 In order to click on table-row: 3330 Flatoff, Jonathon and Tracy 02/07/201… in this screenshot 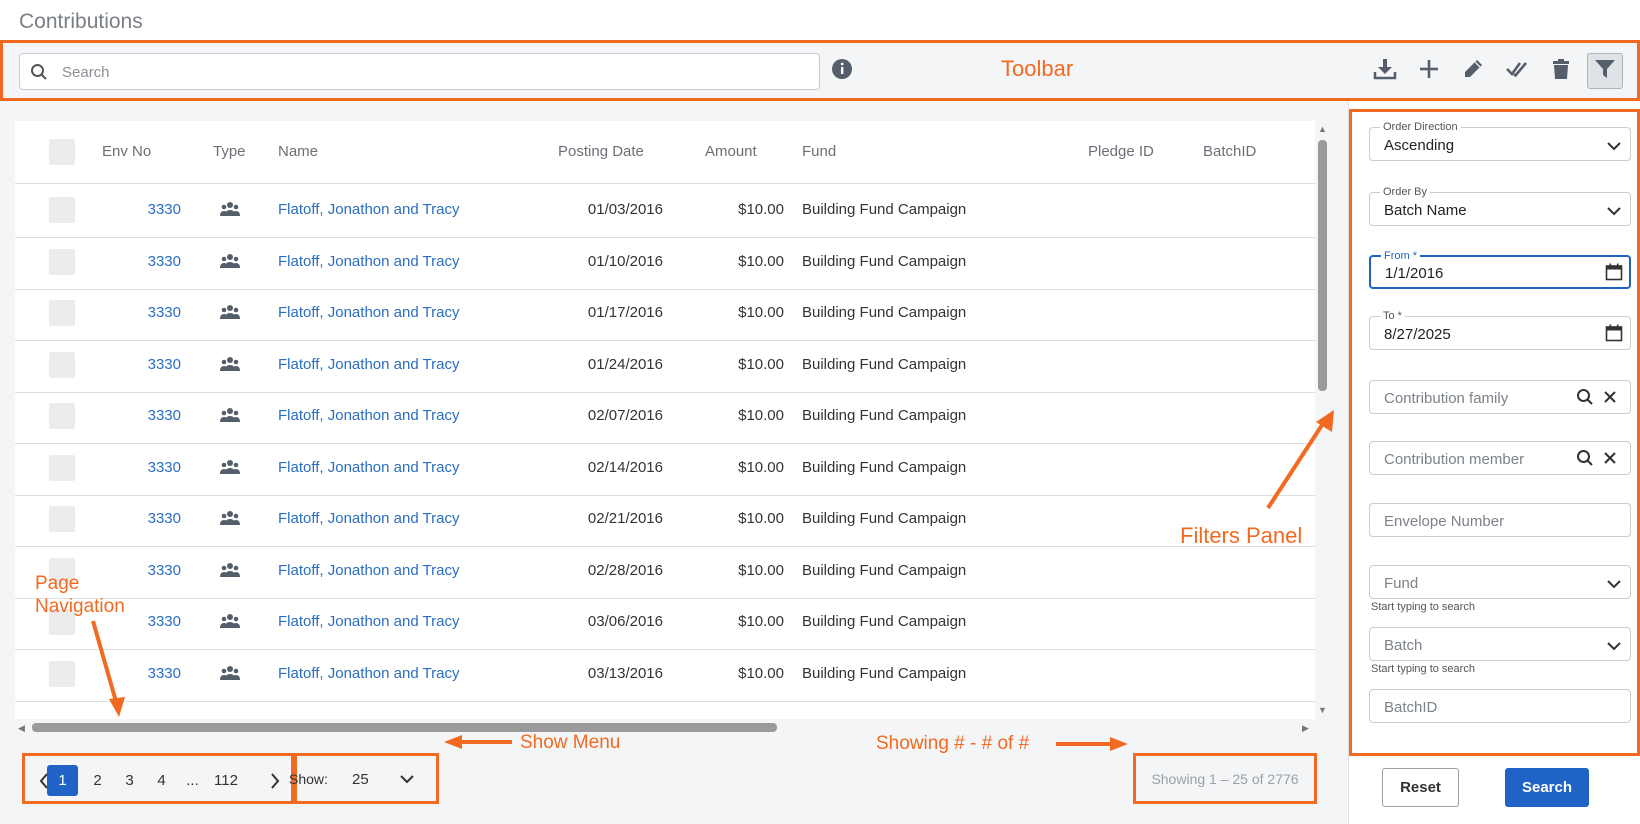, I will do `click(665, 417)`.